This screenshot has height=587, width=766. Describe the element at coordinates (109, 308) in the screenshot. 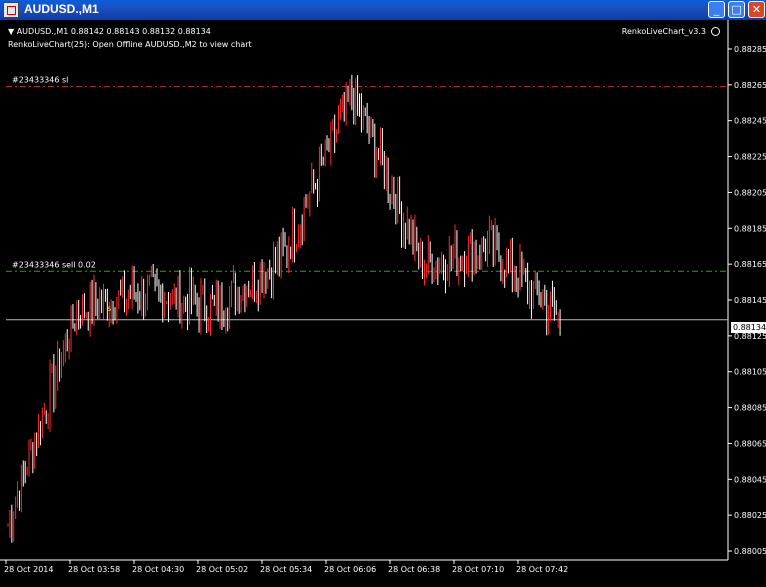

I see `trade-marker: s` at that location.